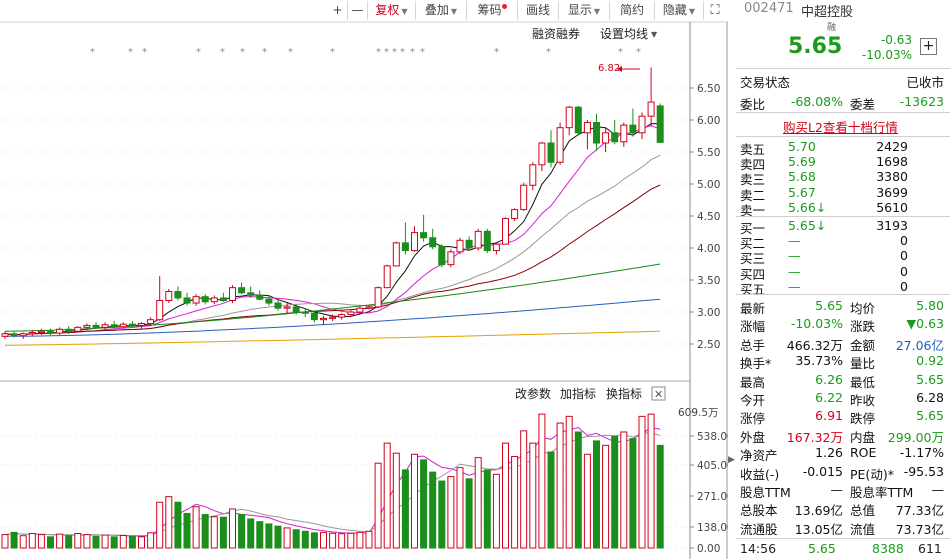 This screenshot has height=559, width=950. Describe the element at coordinates (578, 393) in the screenshot. I see `add-indicator-button: 加指标` at that location.